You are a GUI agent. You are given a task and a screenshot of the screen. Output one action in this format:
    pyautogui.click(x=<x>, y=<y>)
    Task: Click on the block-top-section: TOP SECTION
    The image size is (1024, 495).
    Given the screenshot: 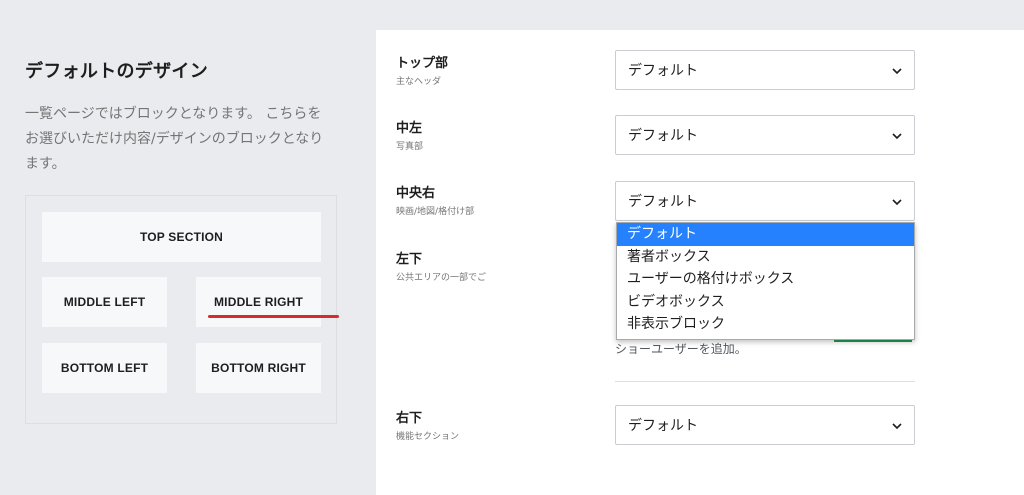 What is the action you would take?
    pyautogui.click(x=181, y=237)
    